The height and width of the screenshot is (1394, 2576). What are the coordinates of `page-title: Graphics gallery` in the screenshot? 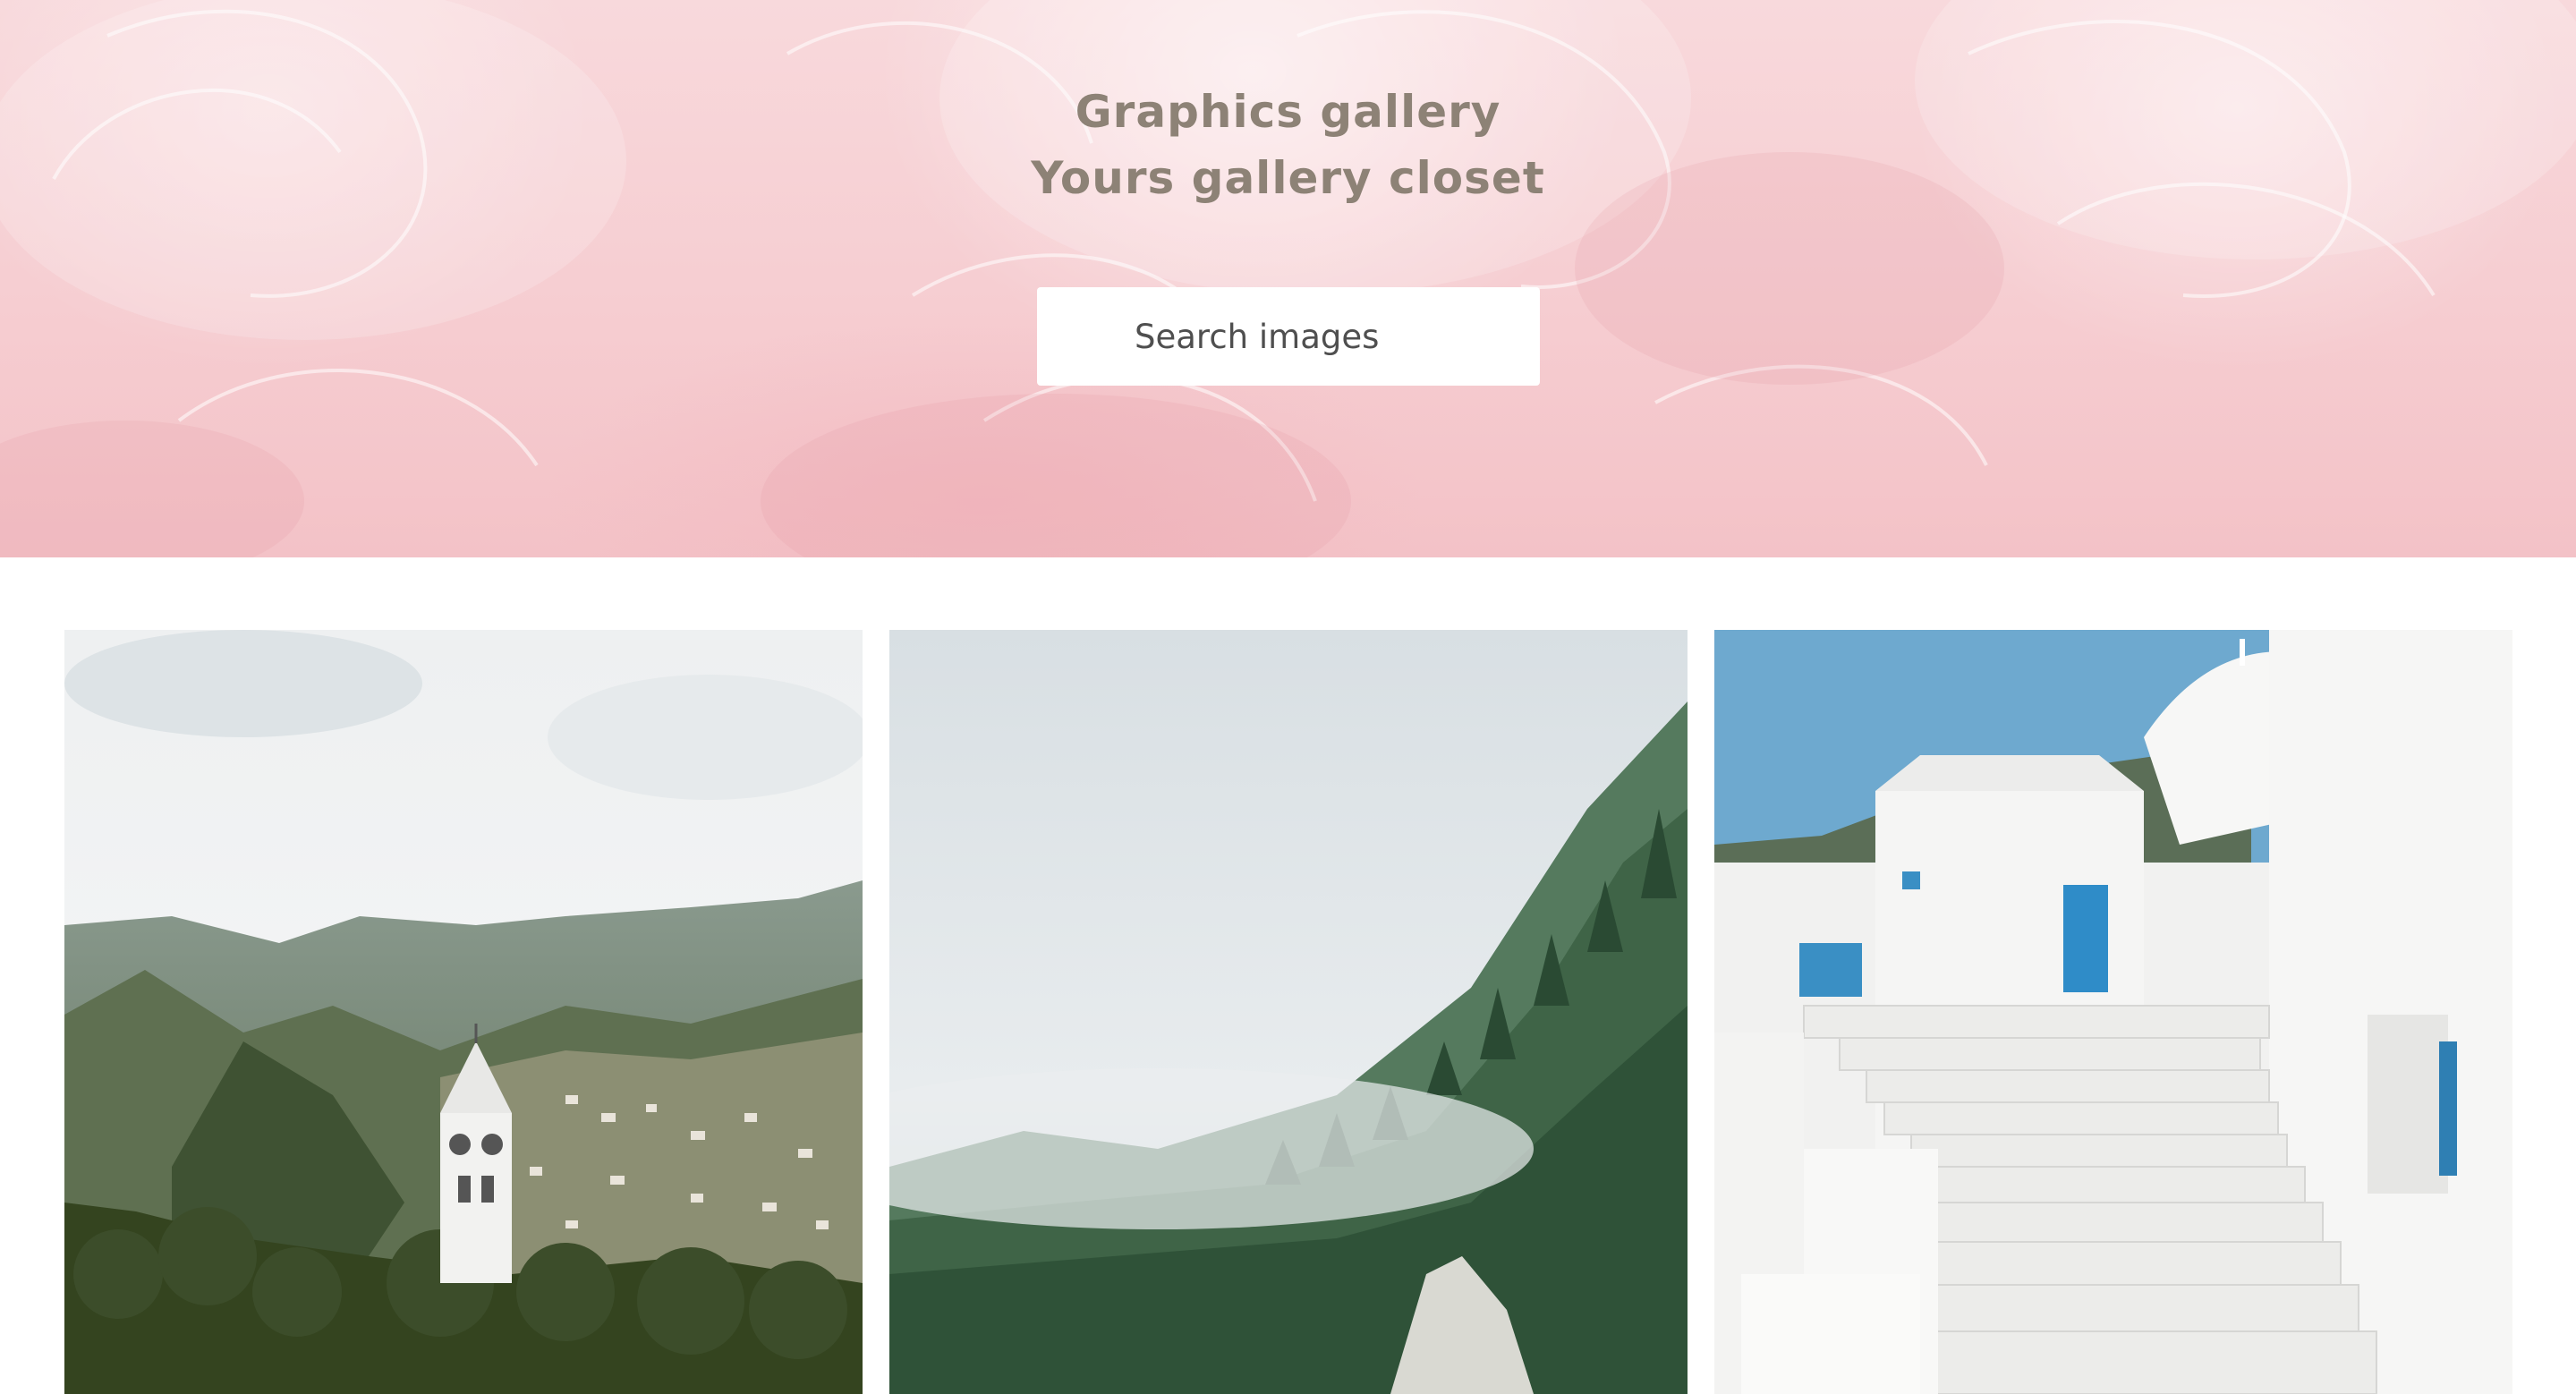 It's located at (1288, 112).